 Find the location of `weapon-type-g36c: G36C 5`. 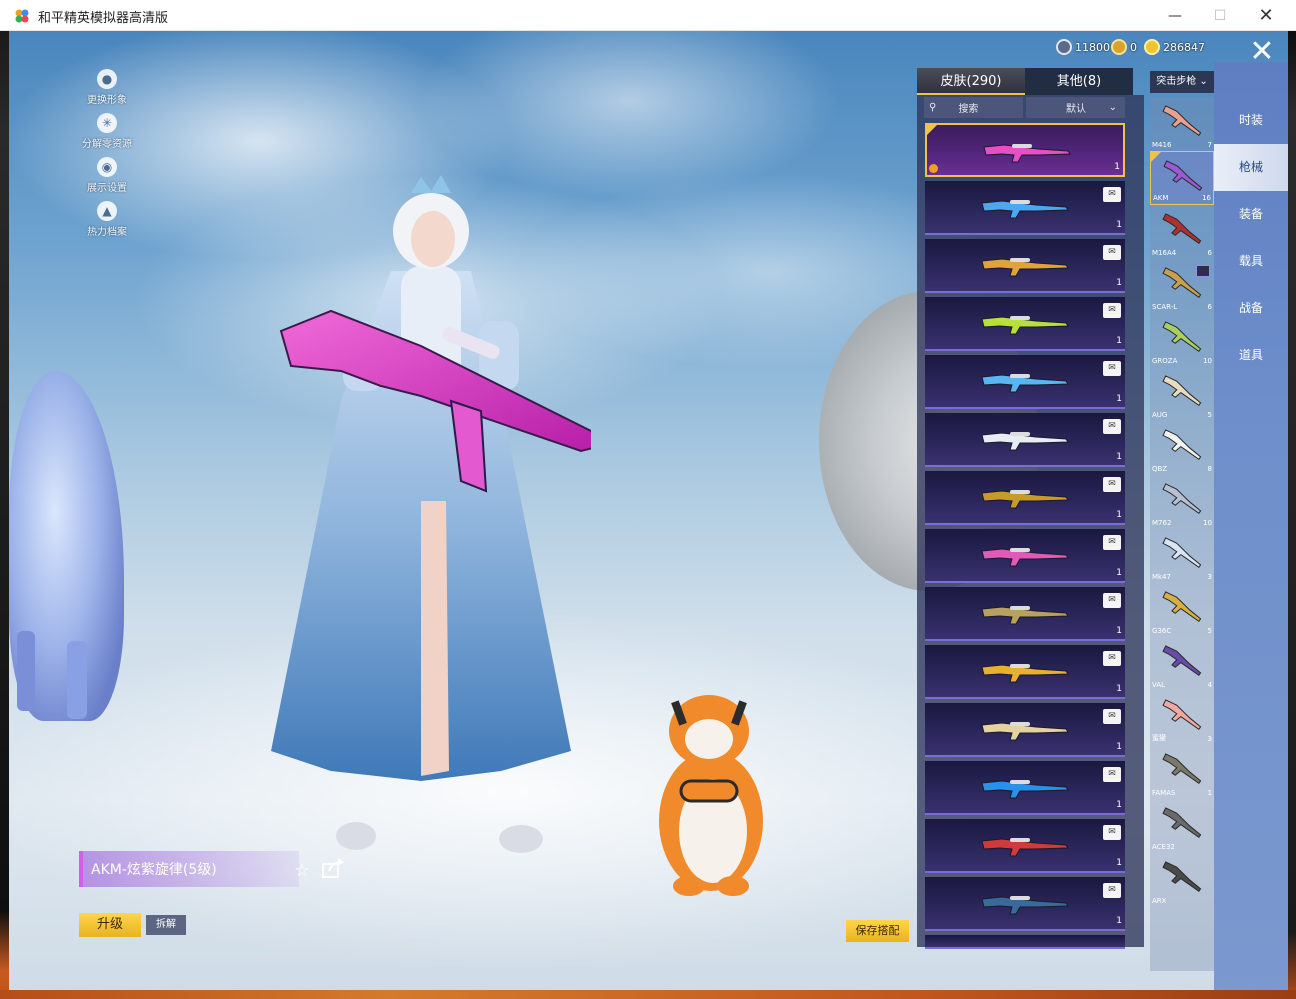

weapon-type-g36c: G36C 5 is located at coordinates (1182, 610).